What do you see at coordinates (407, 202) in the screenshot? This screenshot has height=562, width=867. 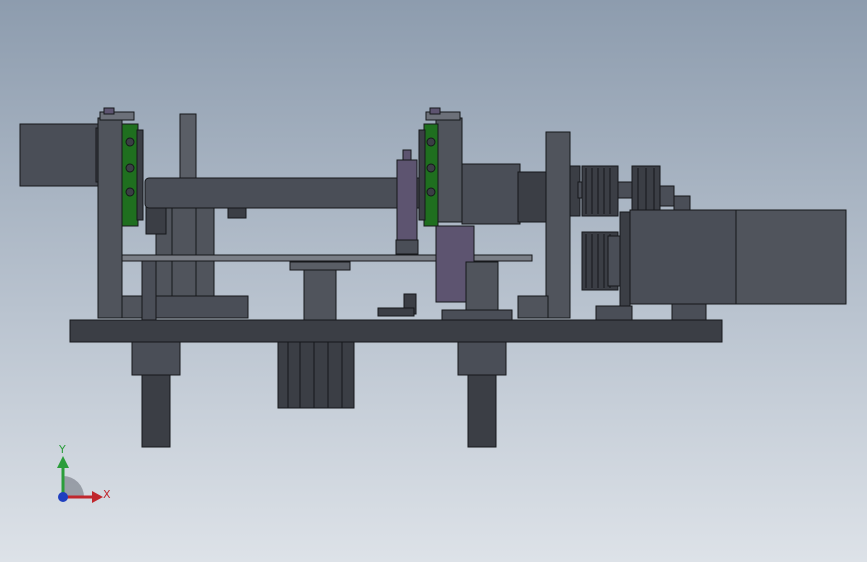 I see `purple-cylinder` at bounding box center [407, 202].